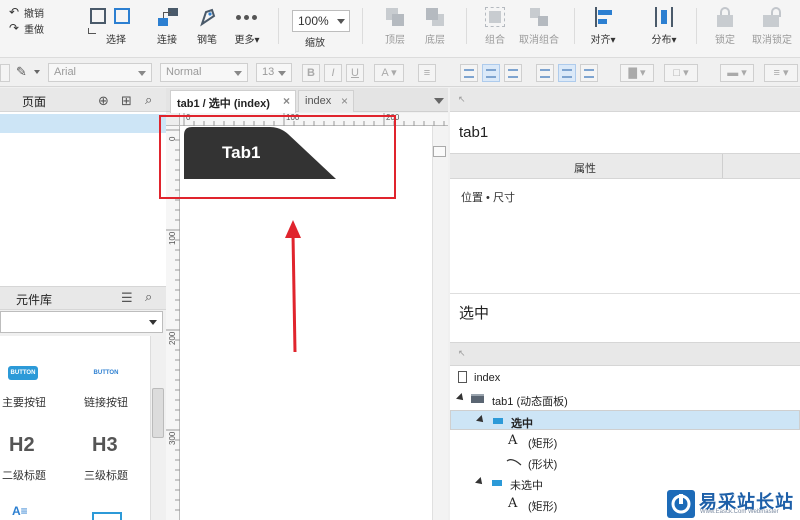  What do you see at coordinates (625, 100) in the screenshot?
I see `inspector-header` at bounding box center [625, 100].